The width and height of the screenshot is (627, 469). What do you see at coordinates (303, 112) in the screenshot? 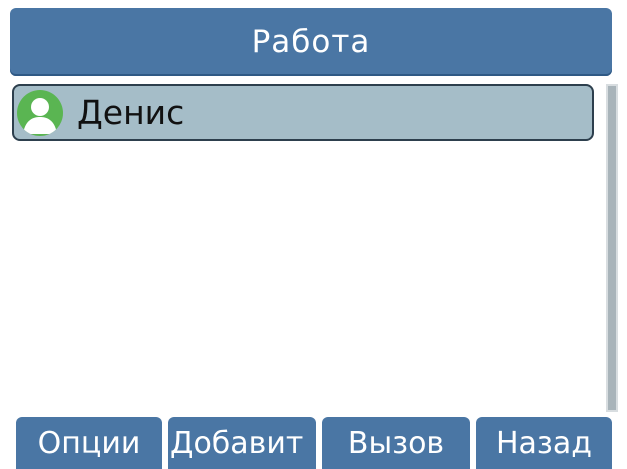
I see `contact-list-item: Денис` at bounding box center [303, 112].